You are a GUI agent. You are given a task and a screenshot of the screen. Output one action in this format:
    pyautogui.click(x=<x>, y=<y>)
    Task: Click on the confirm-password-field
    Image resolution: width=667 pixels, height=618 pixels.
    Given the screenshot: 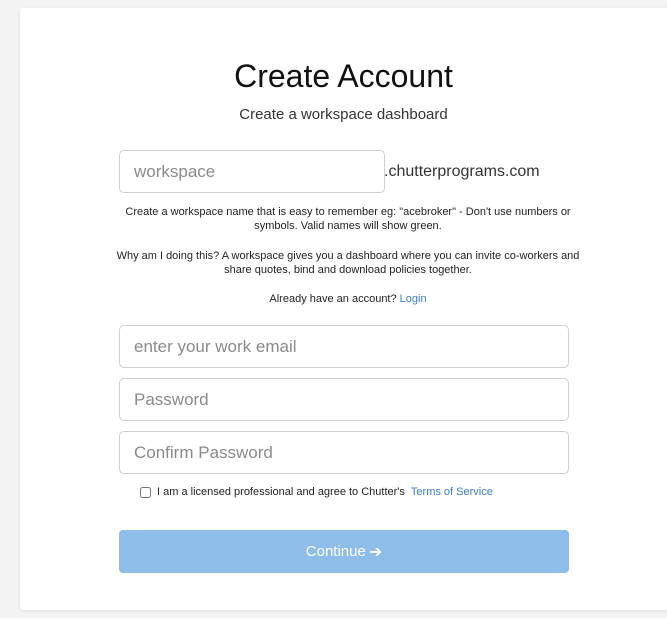 What is the action you would take?
    pyautogui.click(x=344, y=452)
    